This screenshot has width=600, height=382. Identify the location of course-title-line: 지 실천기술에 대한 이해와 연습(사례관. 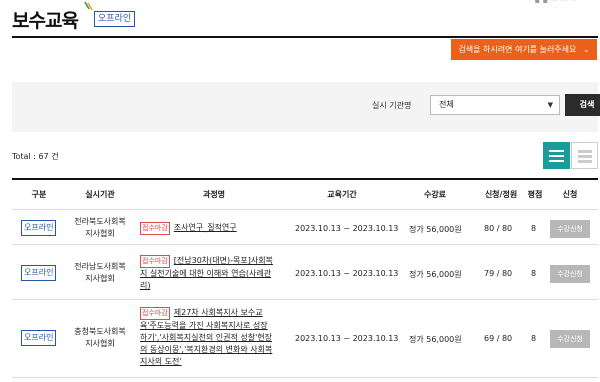
(213, 274).